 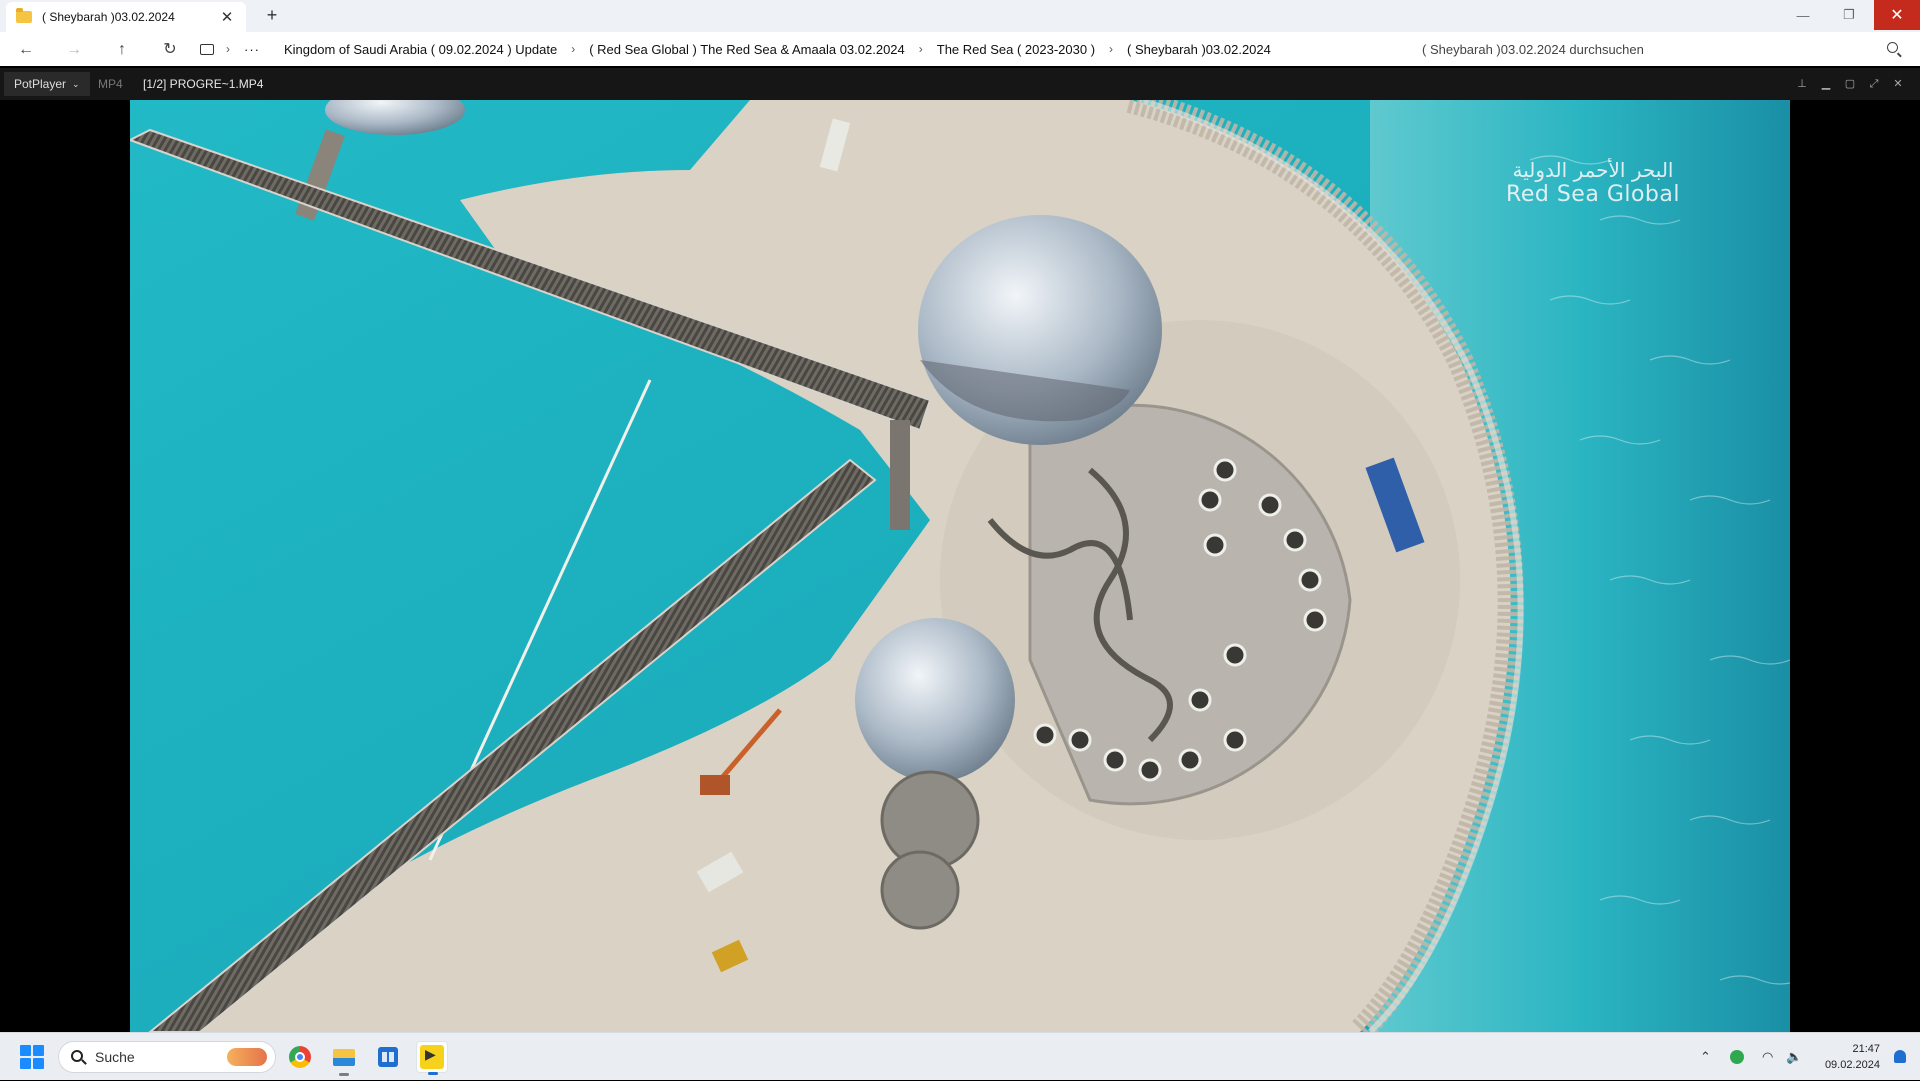 What do you see at coordinates (1850, 84) in the screenshot?
I see `maximize-icon: ▢` at bounding box center [1850, 84].